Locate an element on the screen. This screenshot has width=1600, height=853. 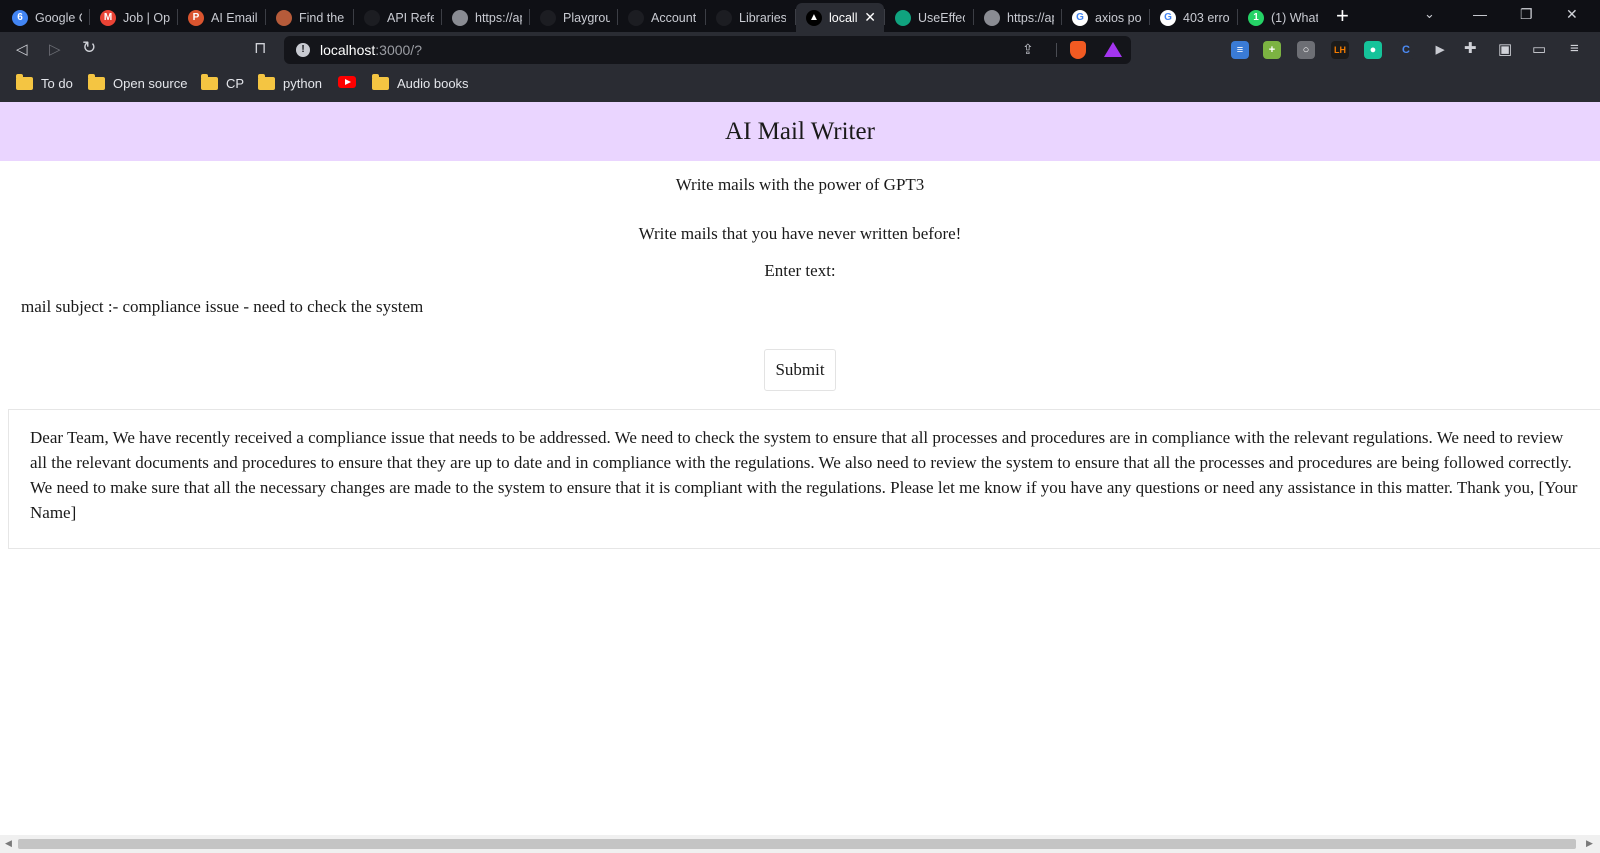
browser-tab: Gaxios pos is located at coordinates (1105, 17).